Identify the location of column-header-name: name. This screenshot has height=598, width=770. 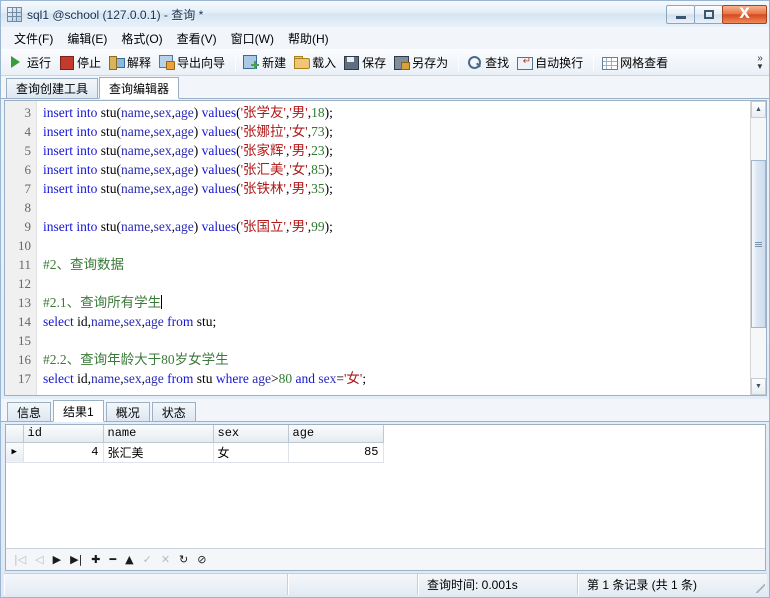
(158, 434).